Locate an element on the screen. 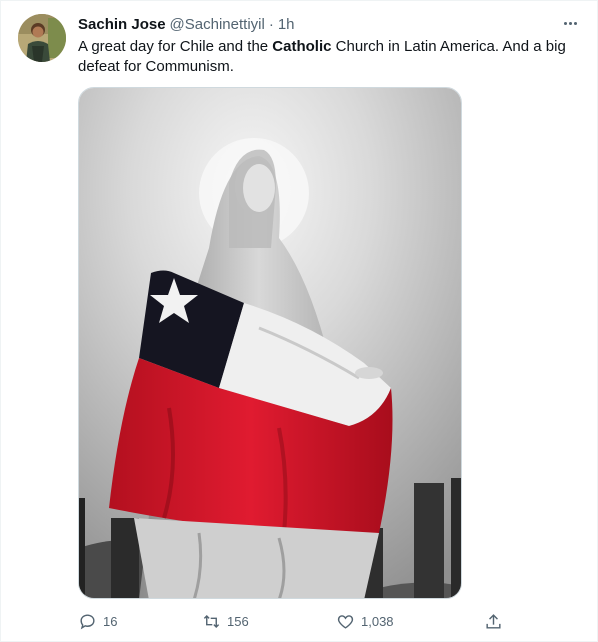  author-handle: @Sachinettiyil is located at coordinates (217, 24).